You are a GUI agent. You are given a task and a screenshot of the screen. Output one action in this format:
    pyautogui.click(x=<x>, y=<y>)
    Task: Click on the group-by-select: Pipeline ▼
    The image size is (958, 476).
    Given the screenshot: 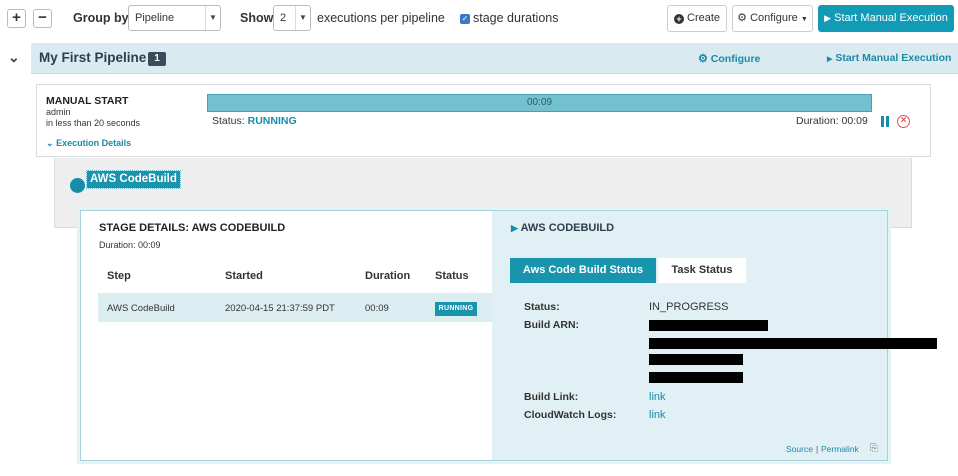 What is the action you would take?
    pyautogui.click(x=174, y=18)
    